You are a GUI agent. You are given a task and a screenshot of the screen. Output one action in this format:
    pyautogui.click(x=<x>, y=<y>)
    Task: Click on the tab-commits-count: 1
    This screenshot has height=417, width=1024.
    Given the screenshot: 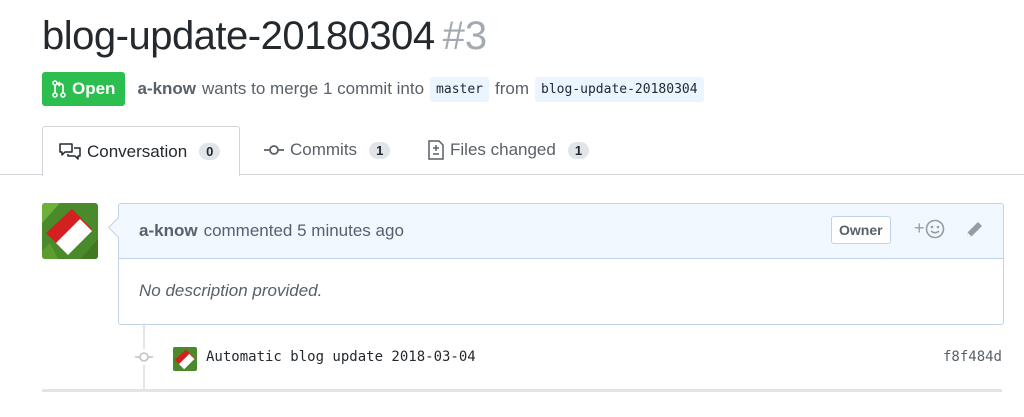 What is the action you would take?
    pyautogui.click(x=380, y=150)
    